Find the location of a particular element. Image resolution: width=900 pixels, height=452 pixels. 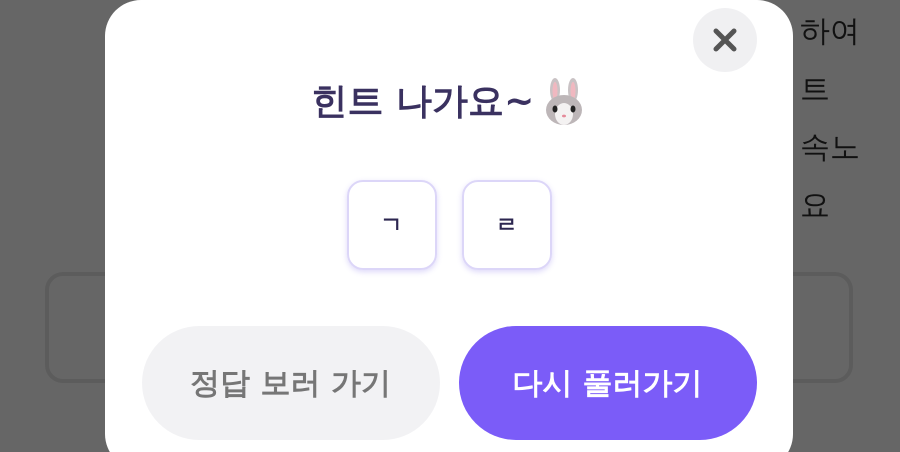

background-text: 트 is located at coordinates (815, 90).